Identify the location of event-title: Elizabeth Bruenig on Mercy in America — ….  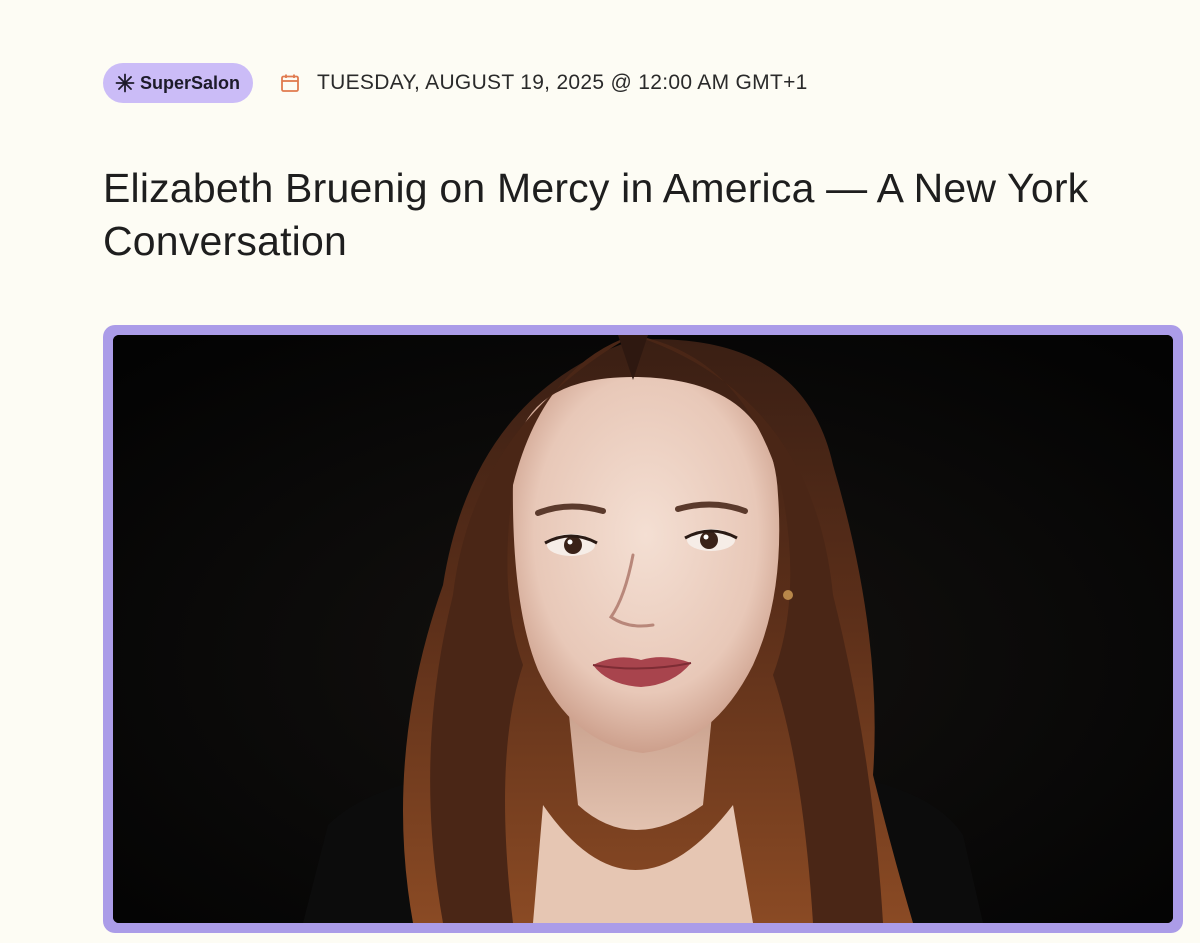
(596, 214).